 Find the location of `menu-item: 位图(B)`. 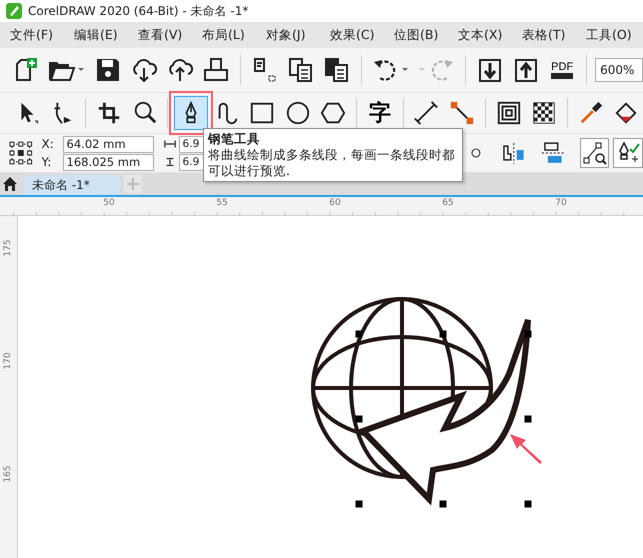

menu-item: 位图(B) is located at coordinates (416, 35).